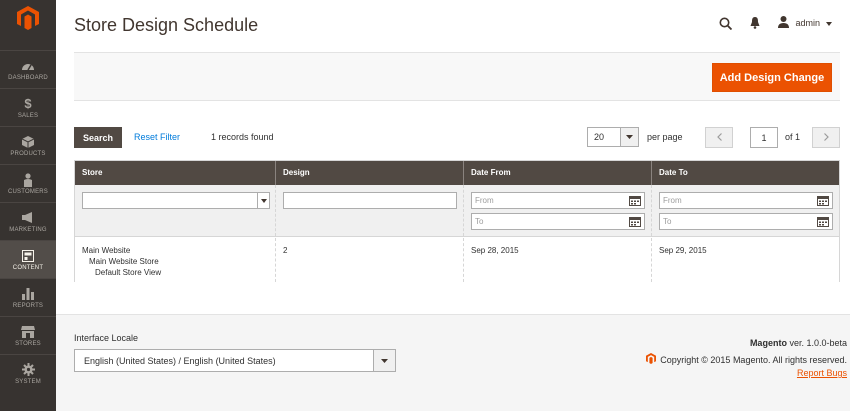 This screenshot has height=411, width=850. Describe the element at coordinates (28, 332) in the screenshot. I see `storefront-icon` at that location.